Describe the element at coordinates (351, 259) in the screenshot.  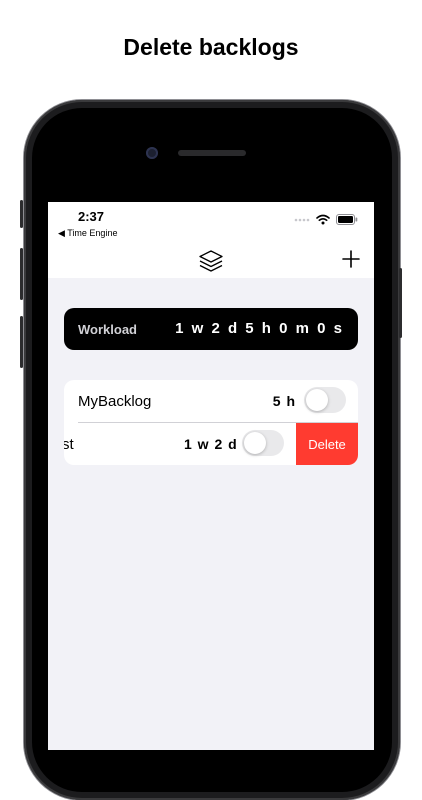
I see `add-backlog-plus-icon` at that location.